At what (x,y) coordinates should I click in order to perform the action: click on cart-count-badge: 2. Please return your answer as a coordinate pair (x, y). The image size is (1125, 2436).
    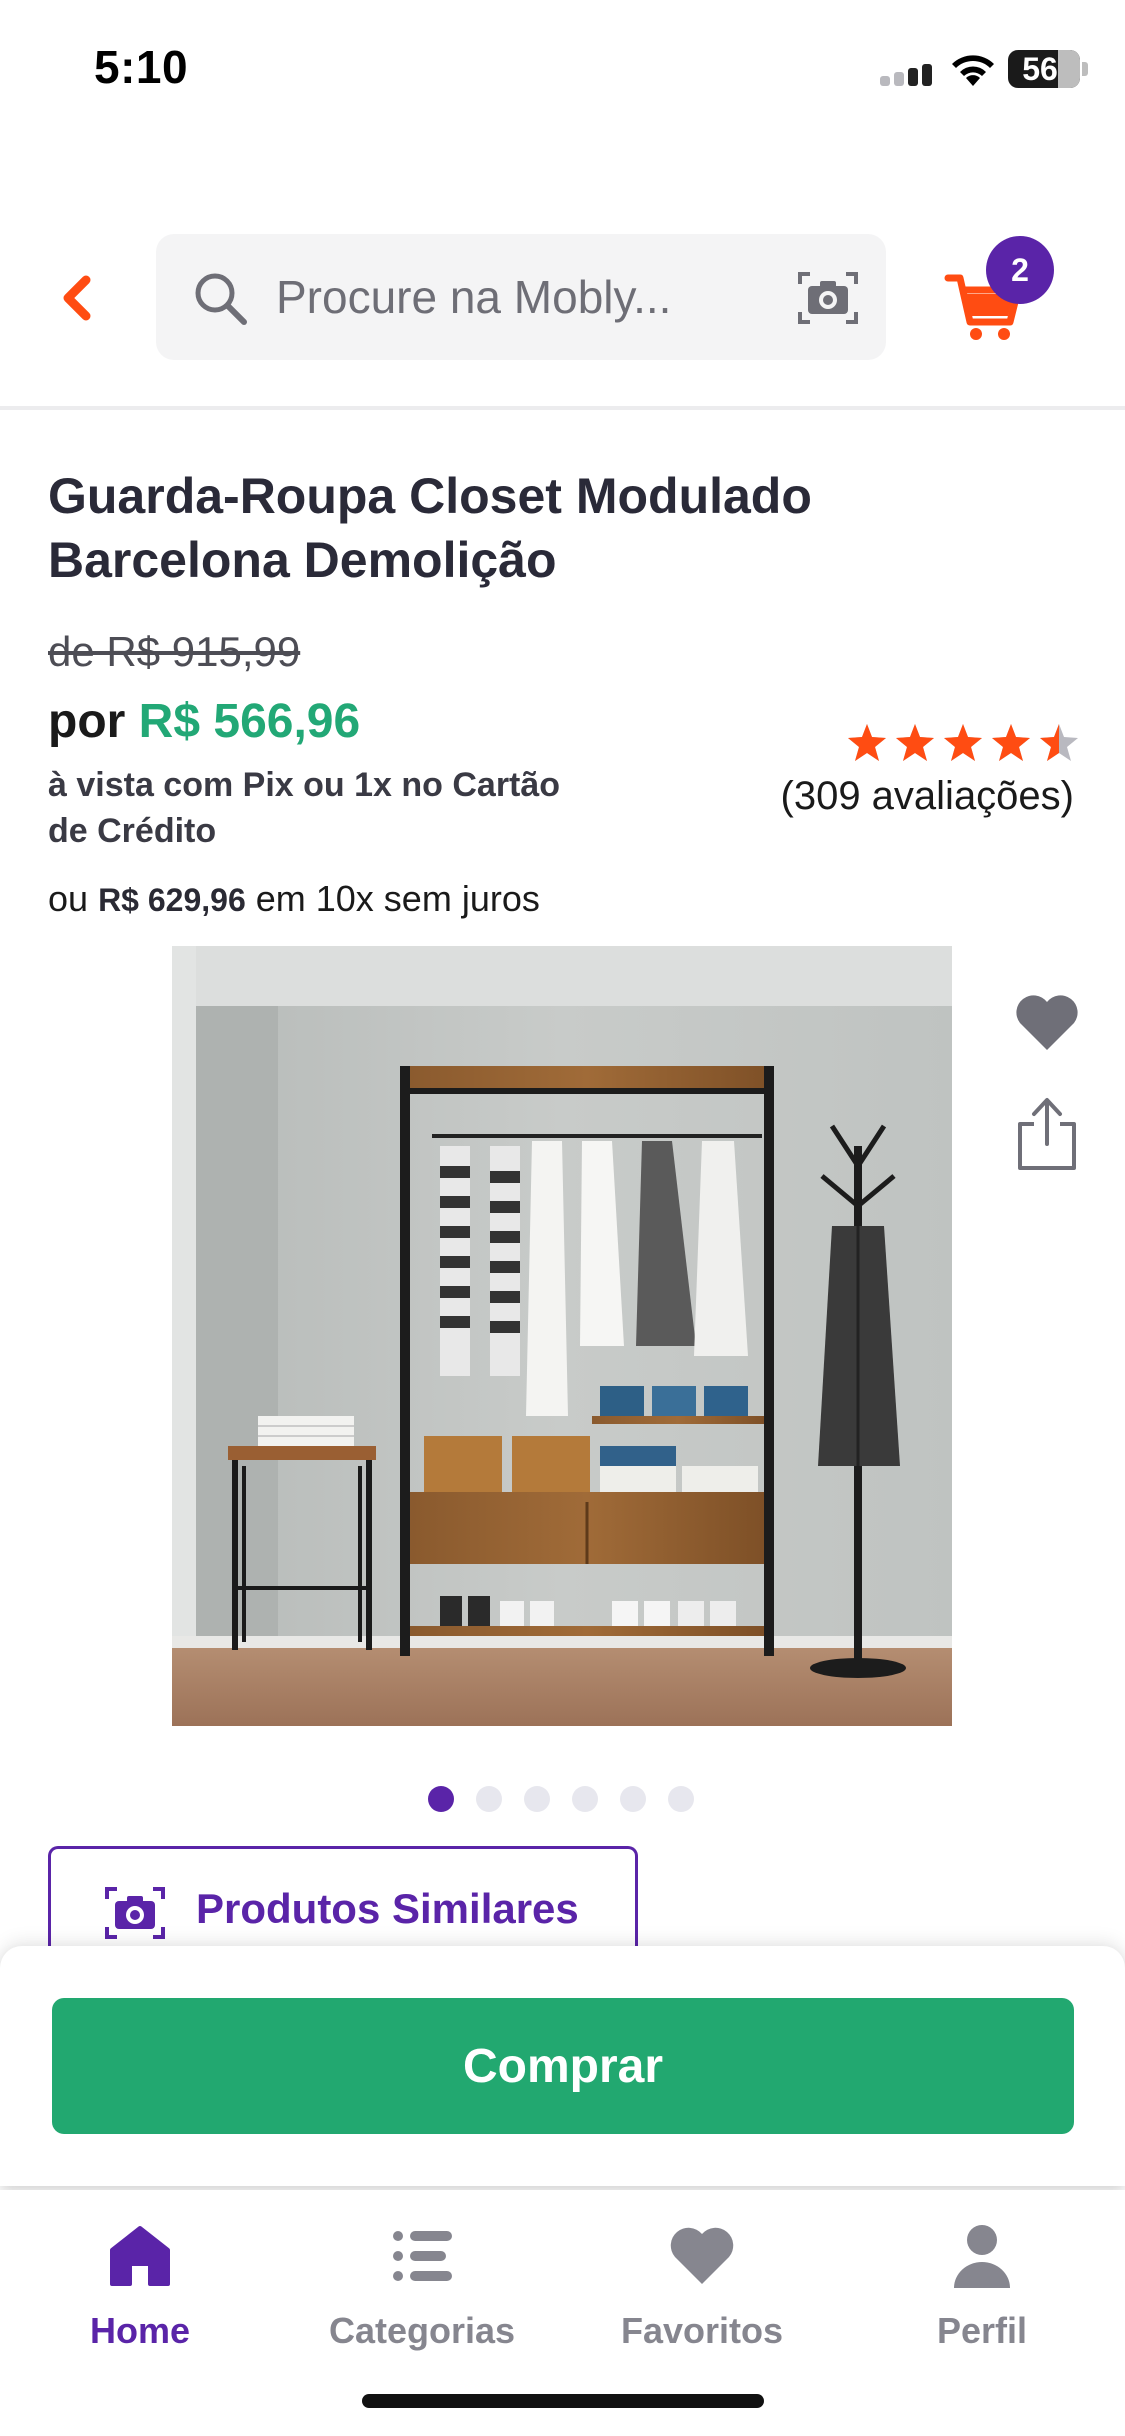
    Looking at the image, I should click on (1020, 270).